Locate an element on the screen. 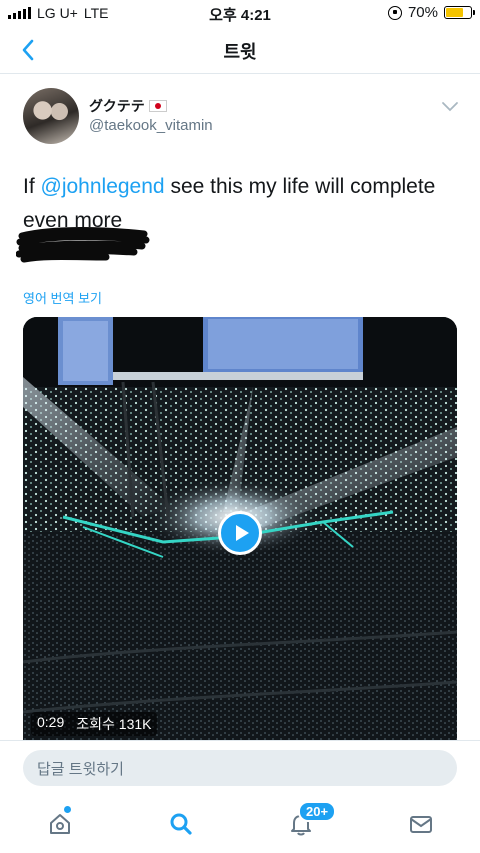  redaction-scribble is located at coordinates (83, 245).